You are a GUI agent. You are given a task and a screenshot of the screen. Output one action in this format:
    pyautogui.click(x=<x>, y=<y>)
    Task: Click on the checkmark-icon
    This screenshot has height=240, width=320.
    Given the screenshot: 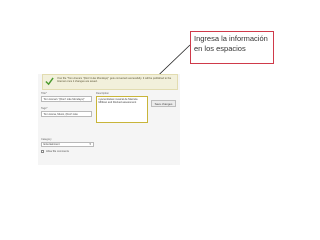 What is the action you would take?
    pyautogui.click(x=49, y=81)
    